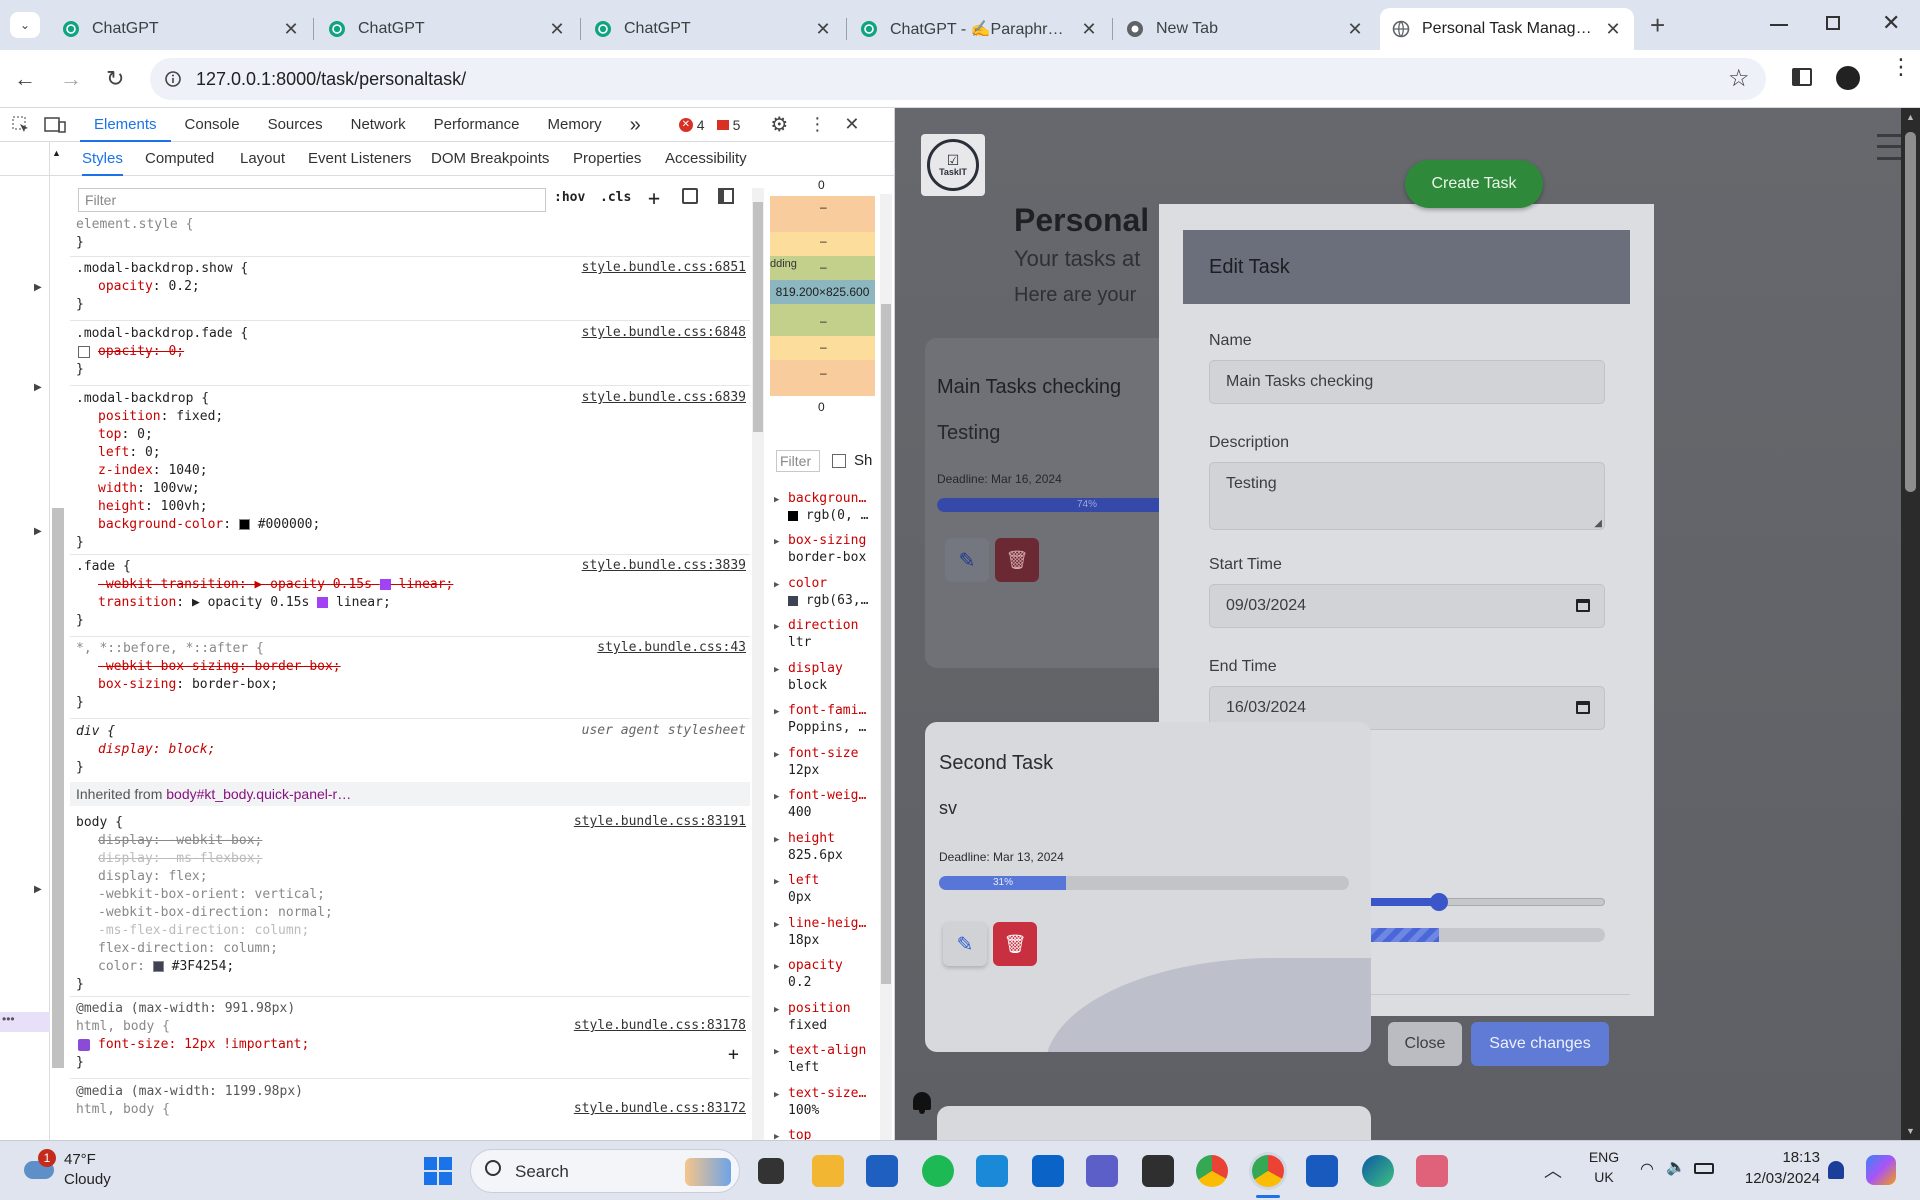  What do you see at coordinates (1553, 1170) in the screenshot?
I see `show-hidden-icons: ︿` at bounding box center [1553, 1170].